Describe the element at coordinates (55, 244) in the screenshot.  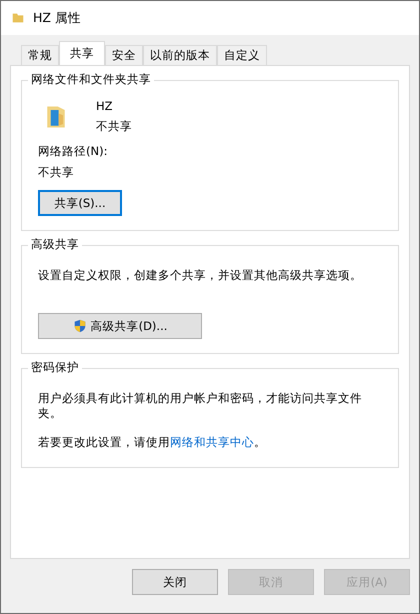
I see `group-title: 高级共享` at that location.